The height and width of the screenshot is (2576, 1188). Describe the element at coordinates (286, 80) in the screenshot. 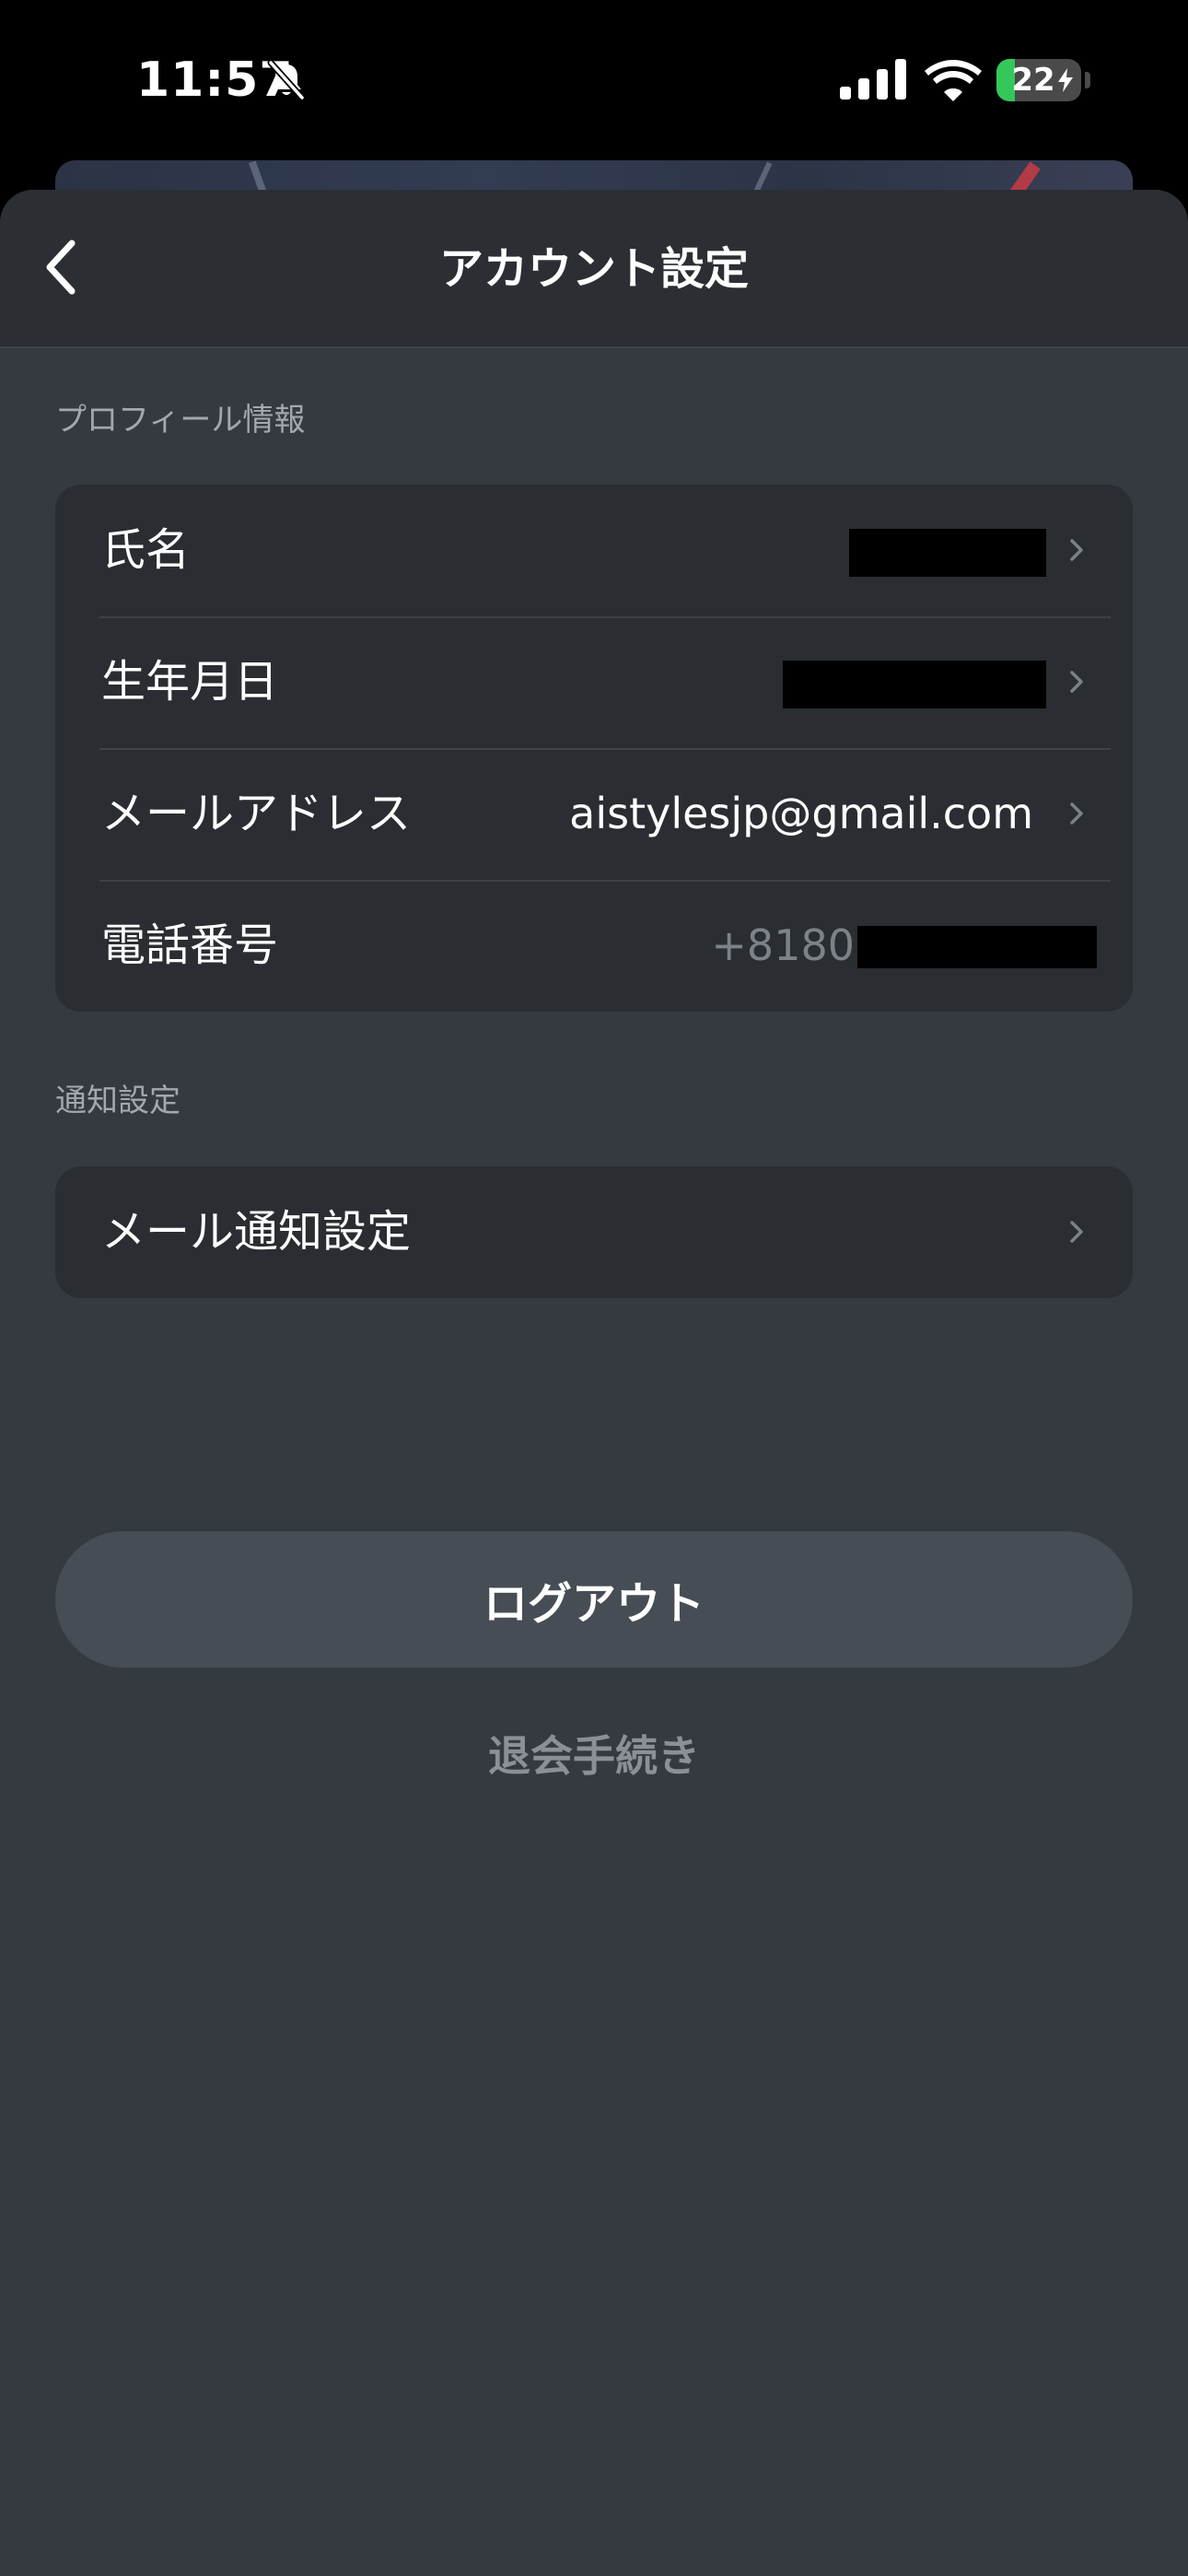

I see `bell-slash-icon` at that location.